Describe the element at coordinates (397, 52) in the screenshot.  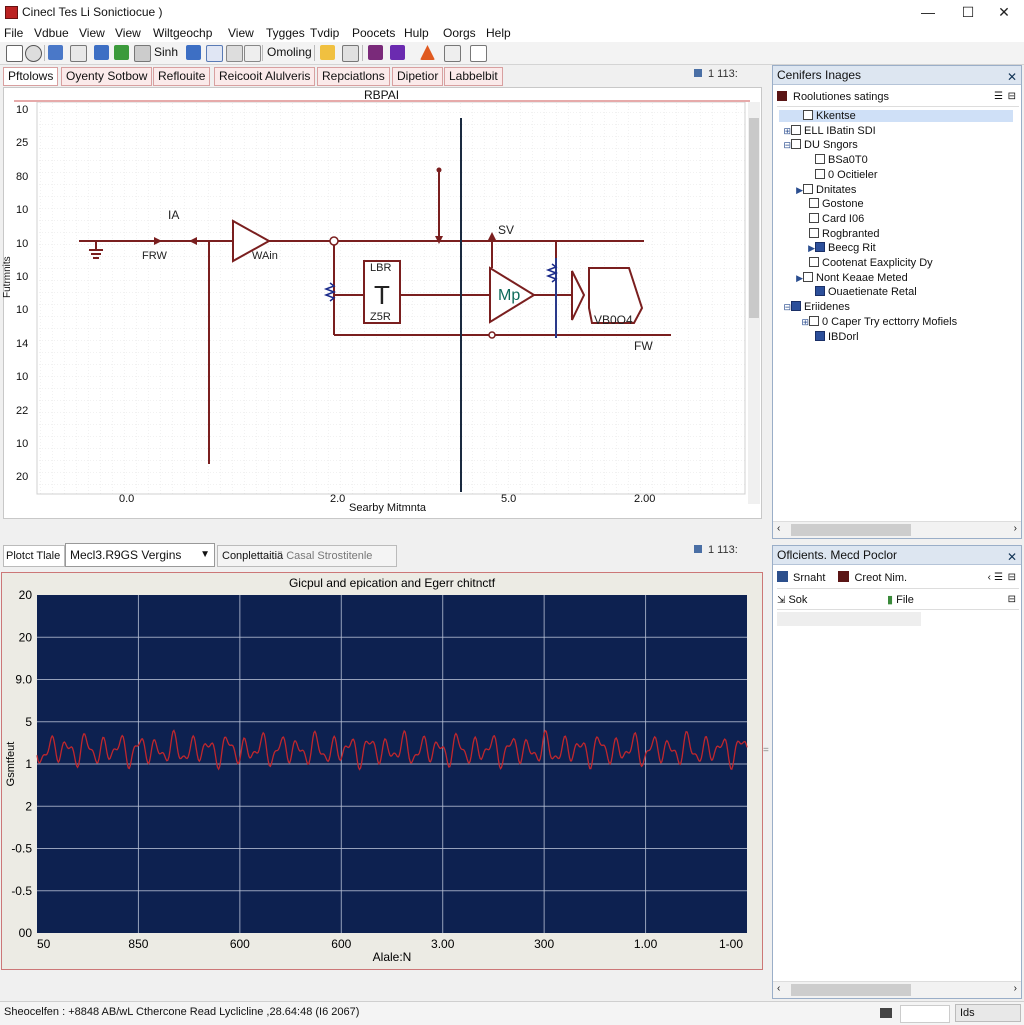
I see `plugin-icon` at that location.